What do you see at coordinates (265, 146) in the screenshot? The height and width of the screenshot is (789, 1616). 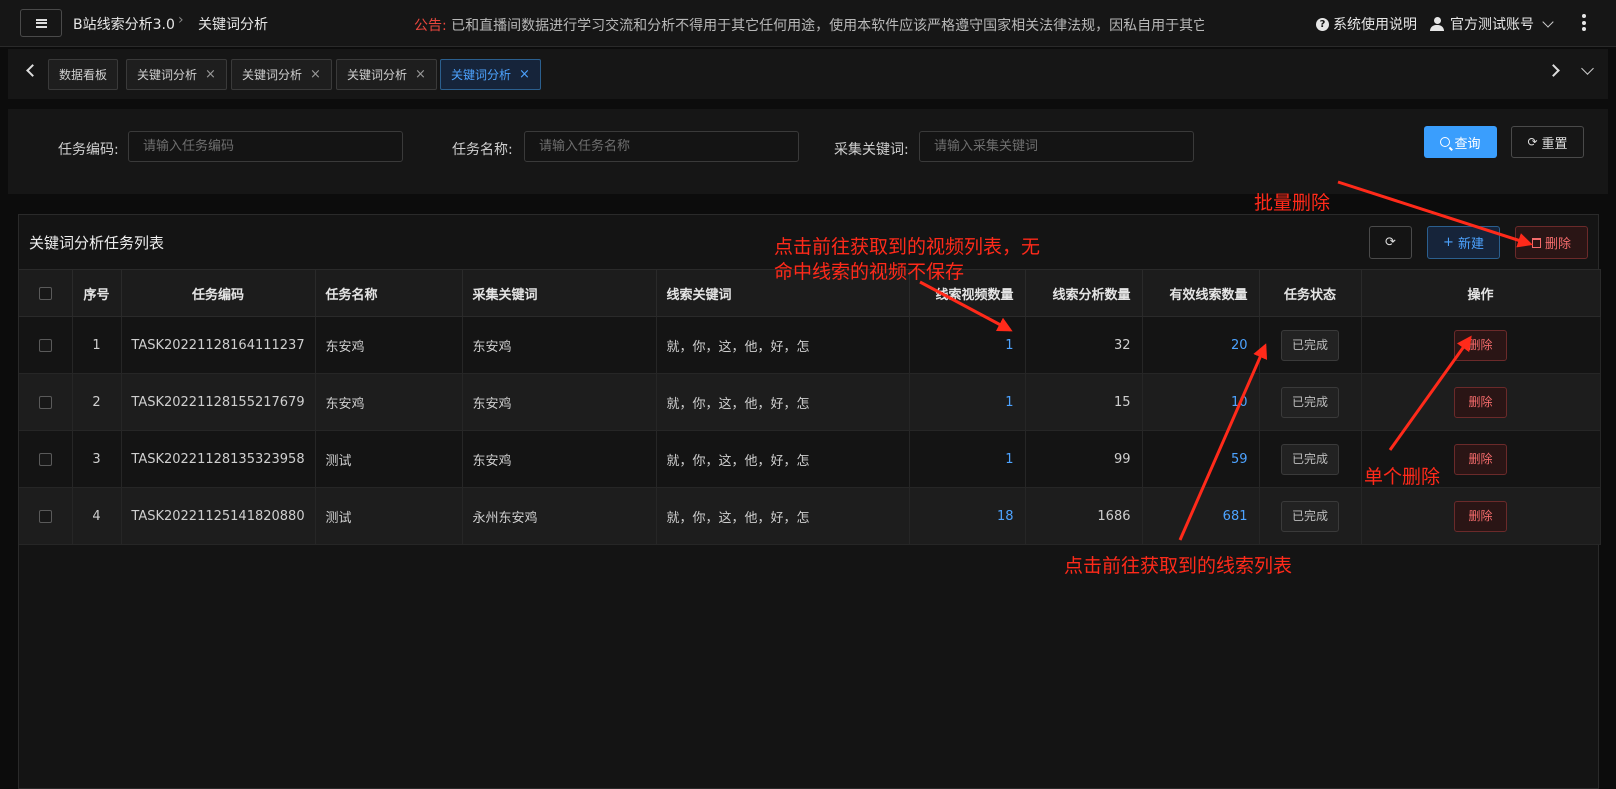 I see `task-code-input` at bounding box center [265, 146].